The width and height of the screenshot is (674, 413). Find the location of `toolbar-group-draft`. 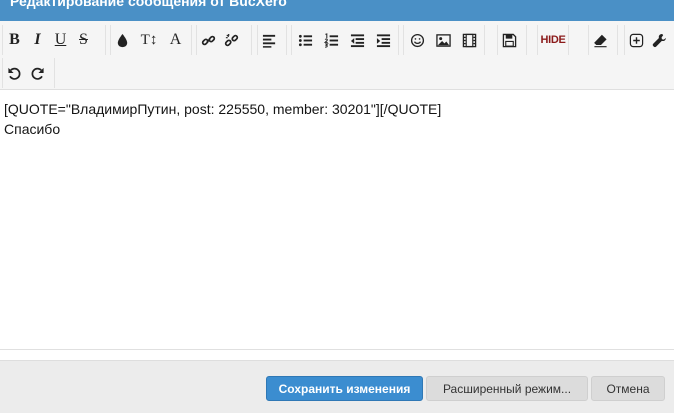

toolbar-group-draft is located at coordinates (512, 40).